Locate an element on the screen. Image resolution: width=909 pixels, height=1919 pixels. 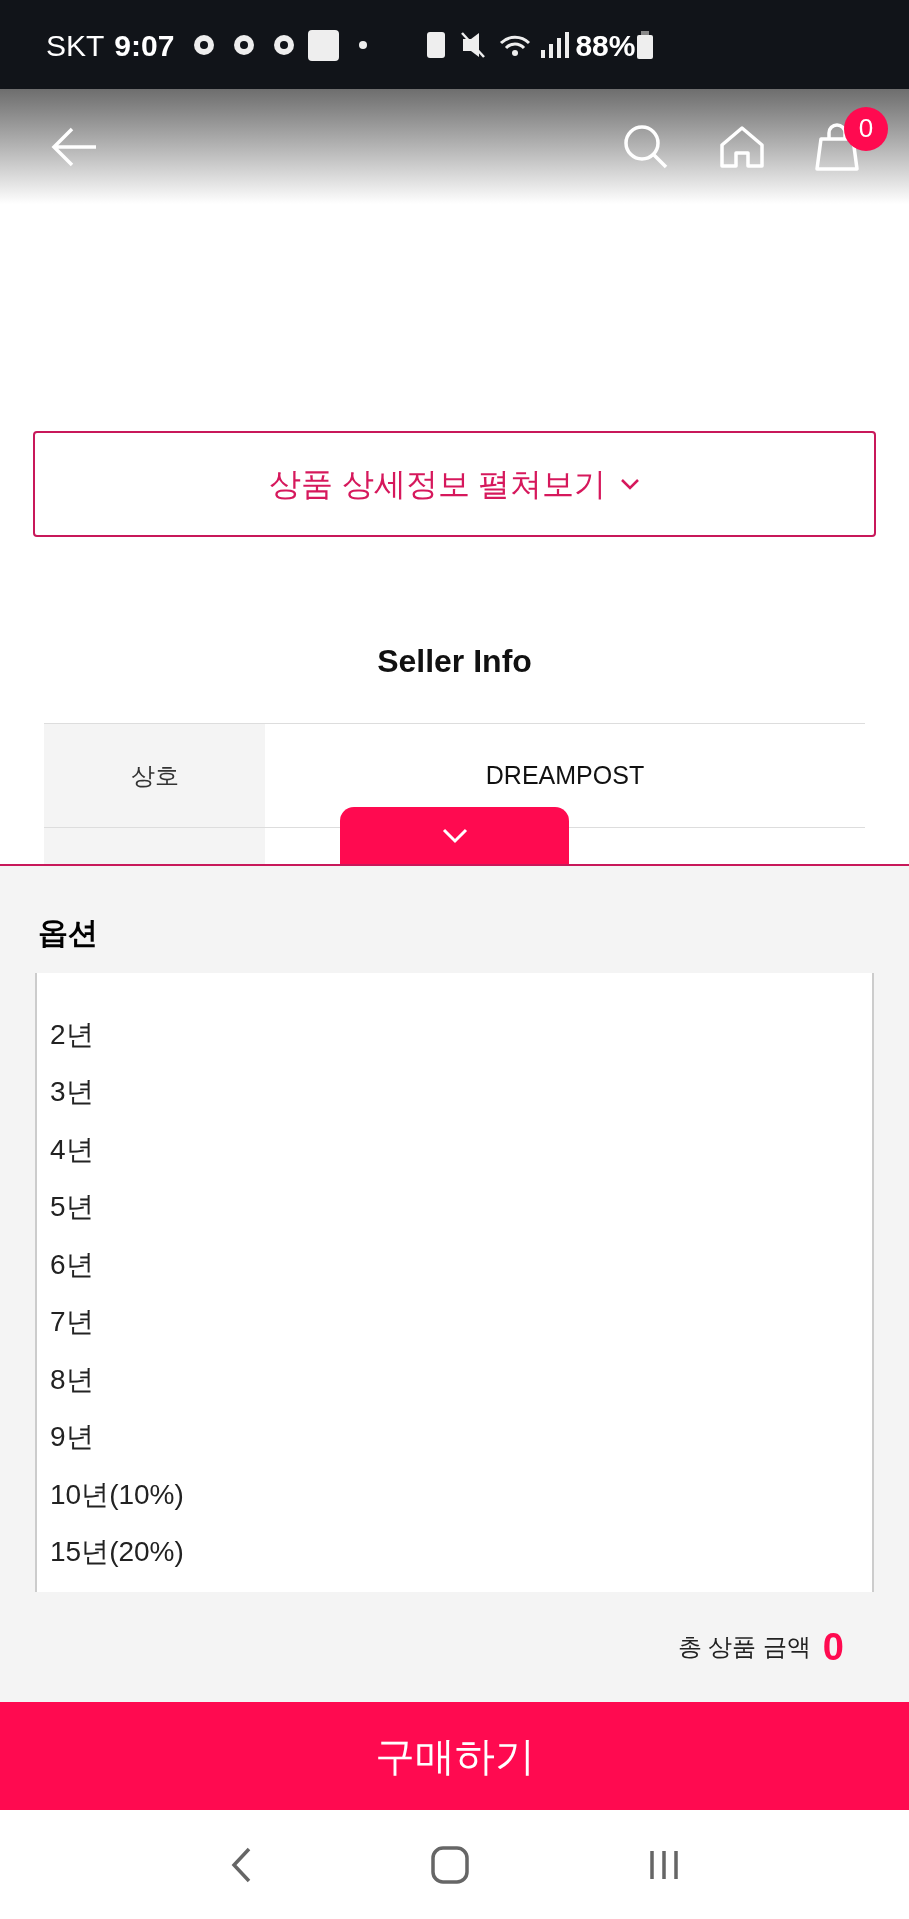
battery-percent: 88% is located at coordinates (605, 45).